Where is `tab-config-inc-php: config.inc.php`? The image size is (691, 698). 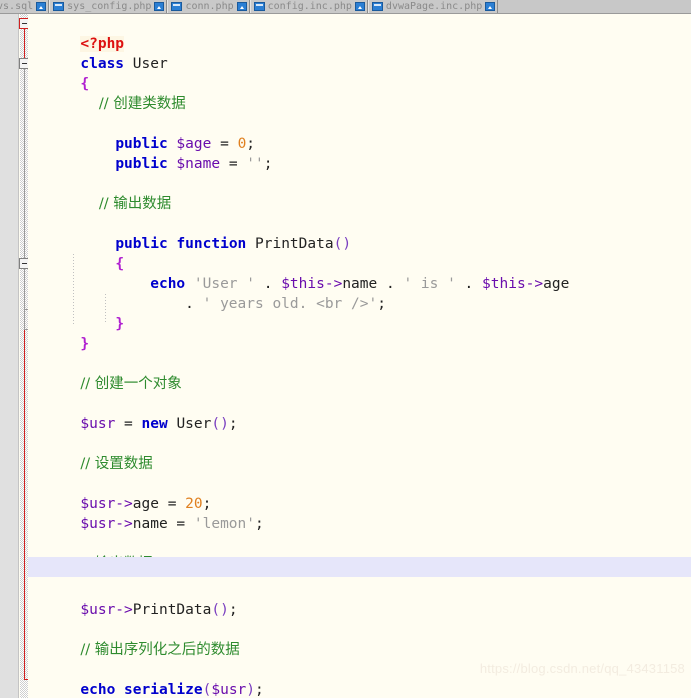
tab-config-inc-php: config.inc.php is located at coordinates (308, 6).